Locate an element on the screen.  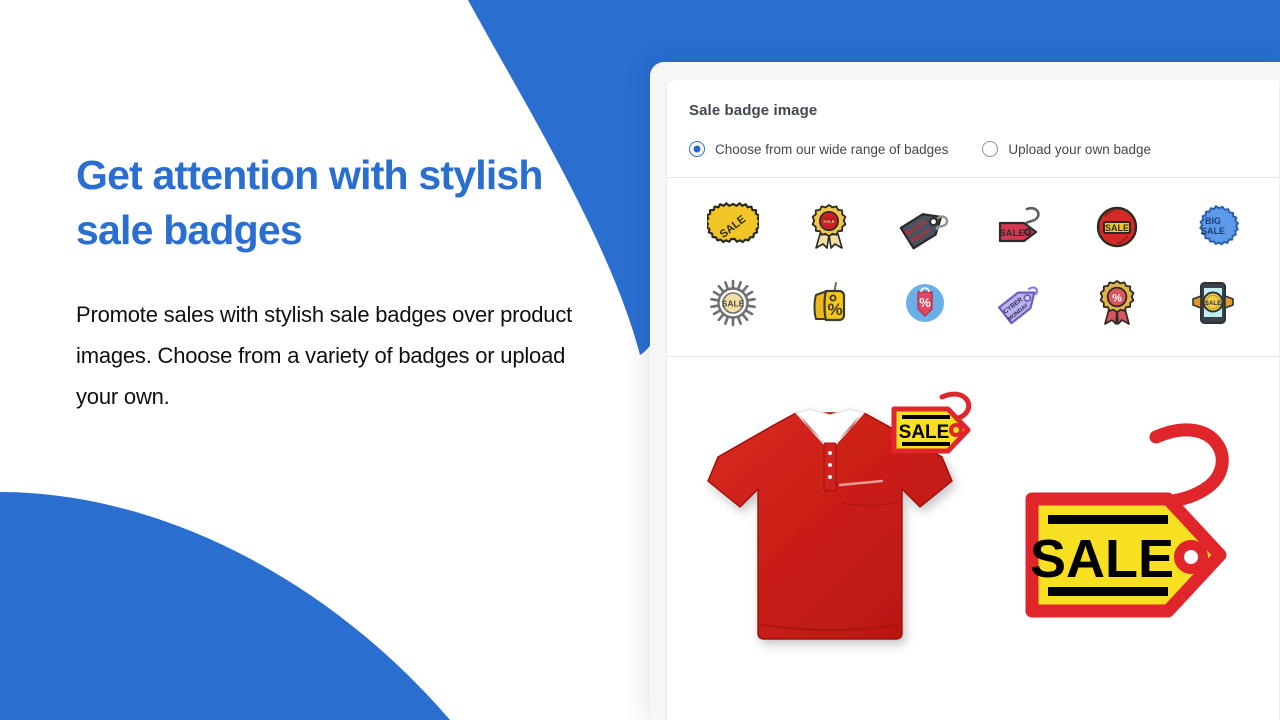
yellow-percent-tags-icon: % is located at coordinates (829, 302).